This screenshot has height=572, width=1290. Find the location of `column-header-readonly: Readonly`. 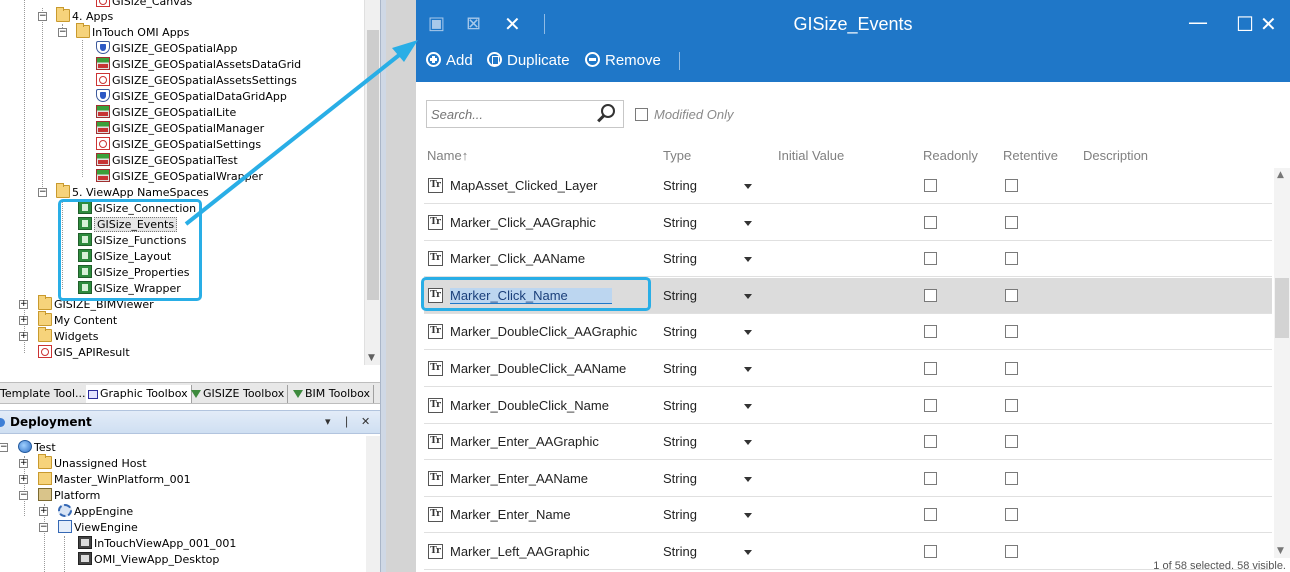

column-header-readonly: Readonly is located at coordinates (950, 155).